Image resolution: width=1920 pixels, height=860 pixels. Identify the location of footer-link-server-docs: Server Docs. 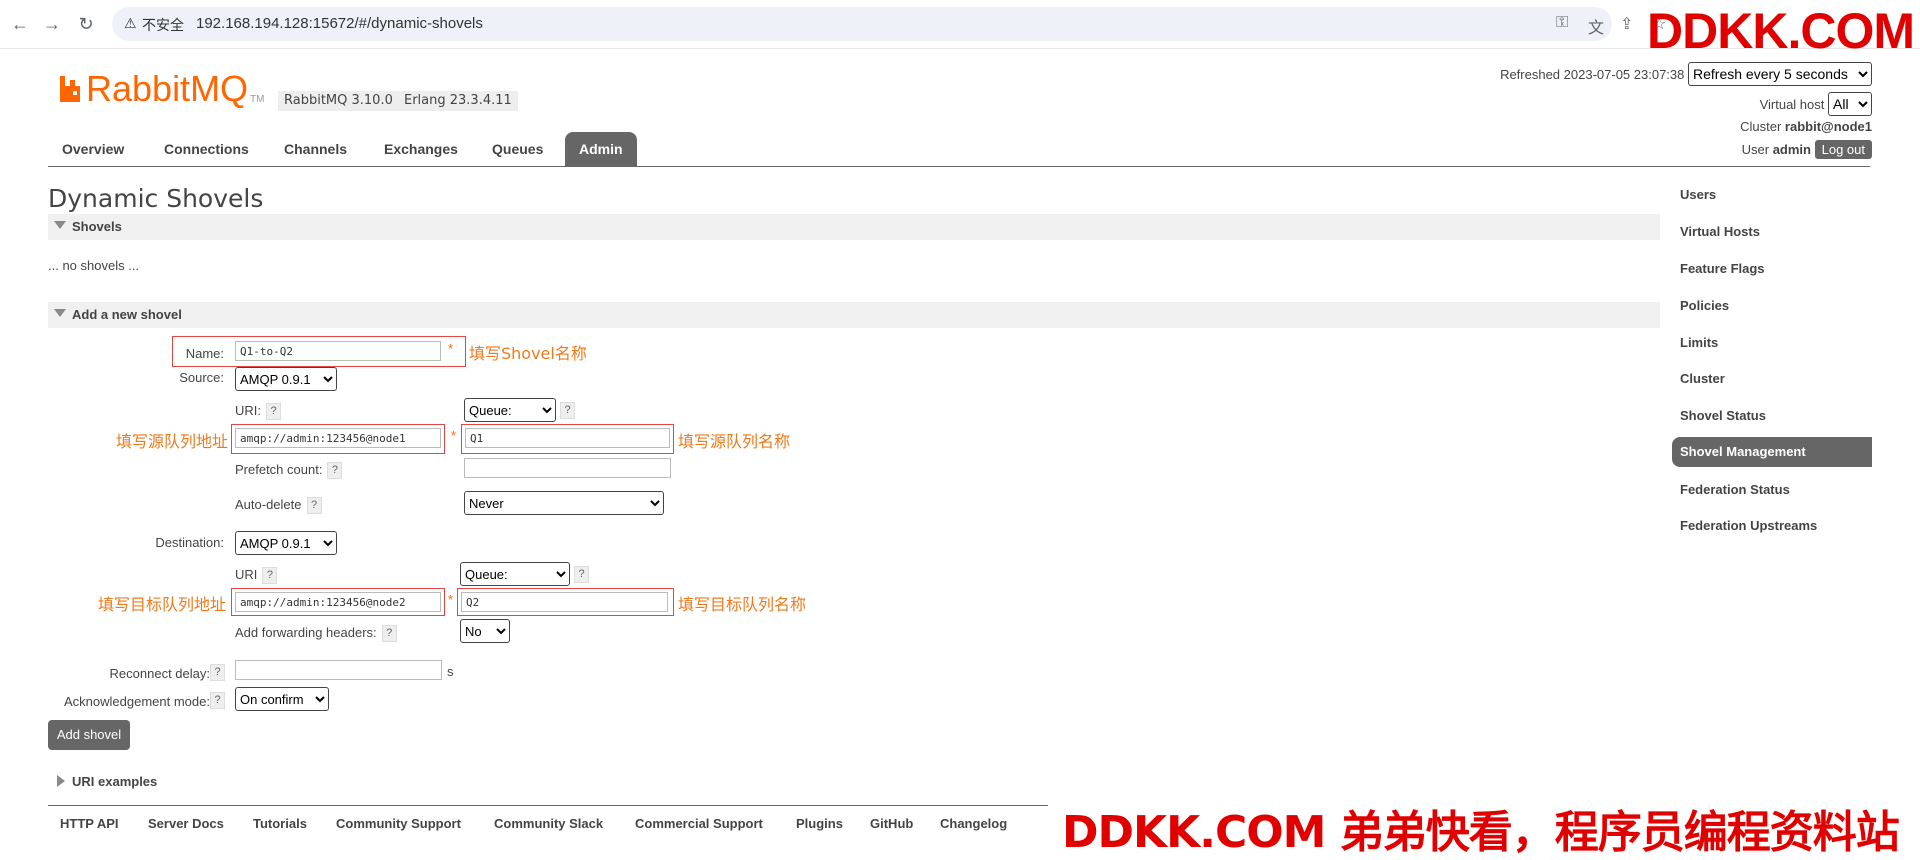
(186, 823).